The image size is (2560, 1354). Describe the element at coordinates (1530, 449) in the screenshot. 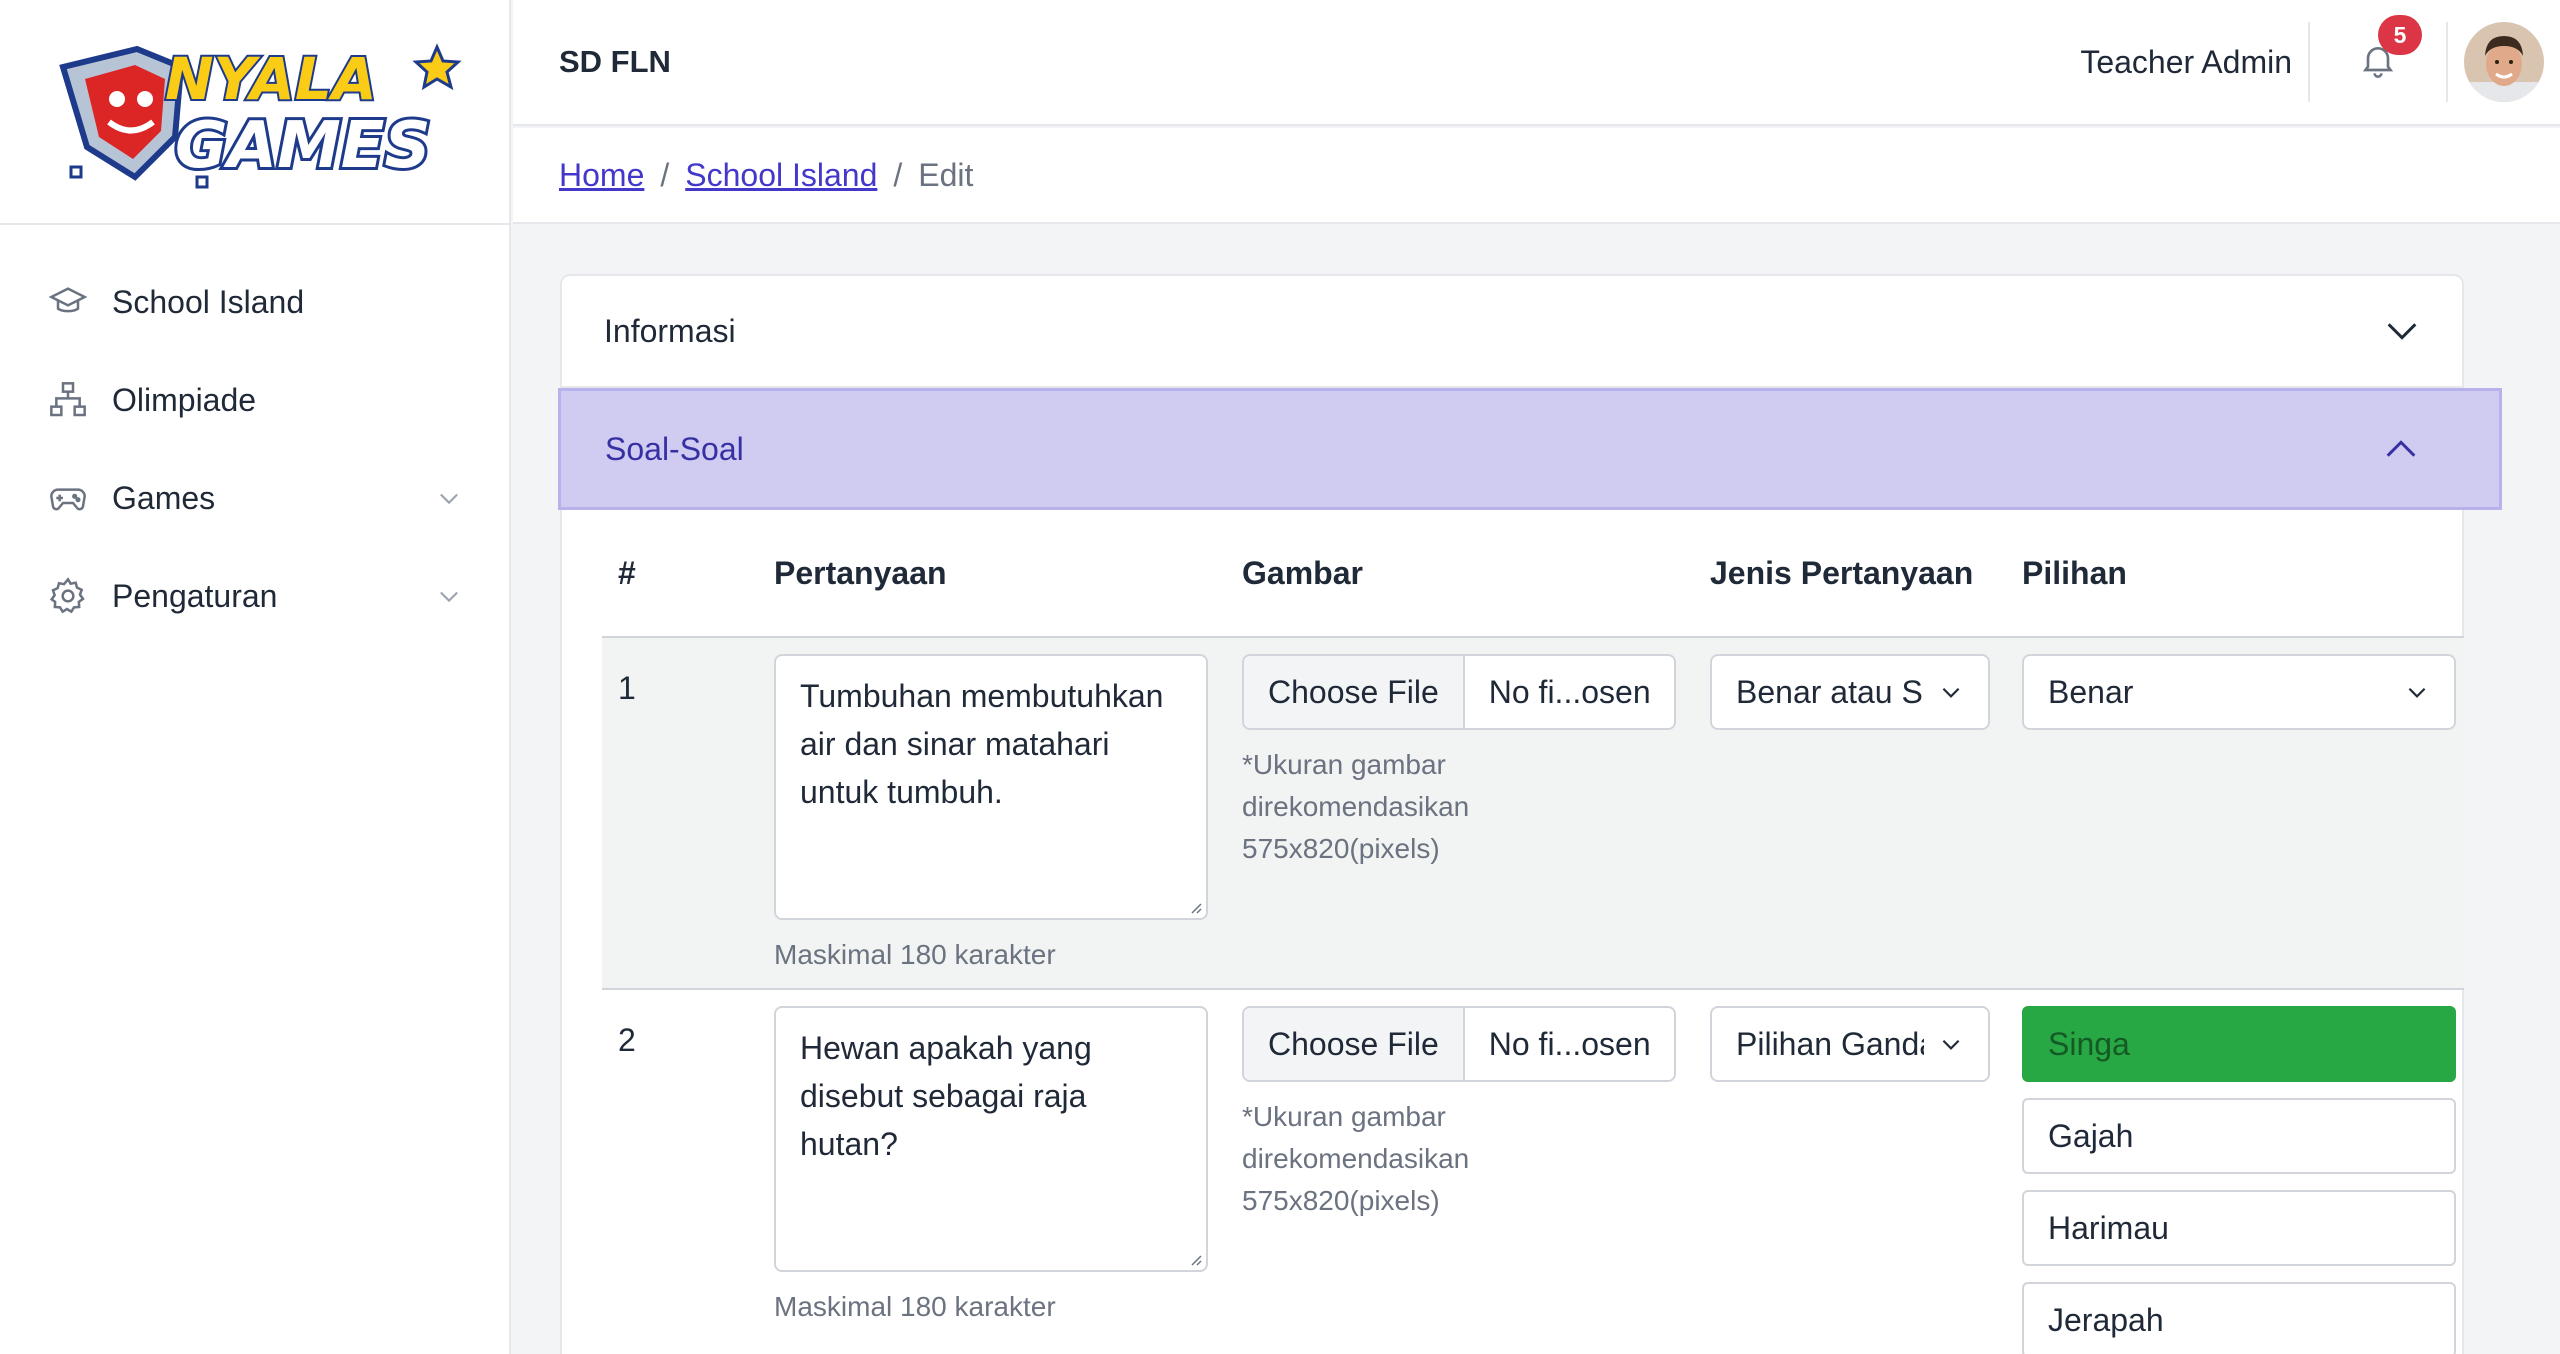

I see `accordion-soal-soal: Soal-Soal` at that location.